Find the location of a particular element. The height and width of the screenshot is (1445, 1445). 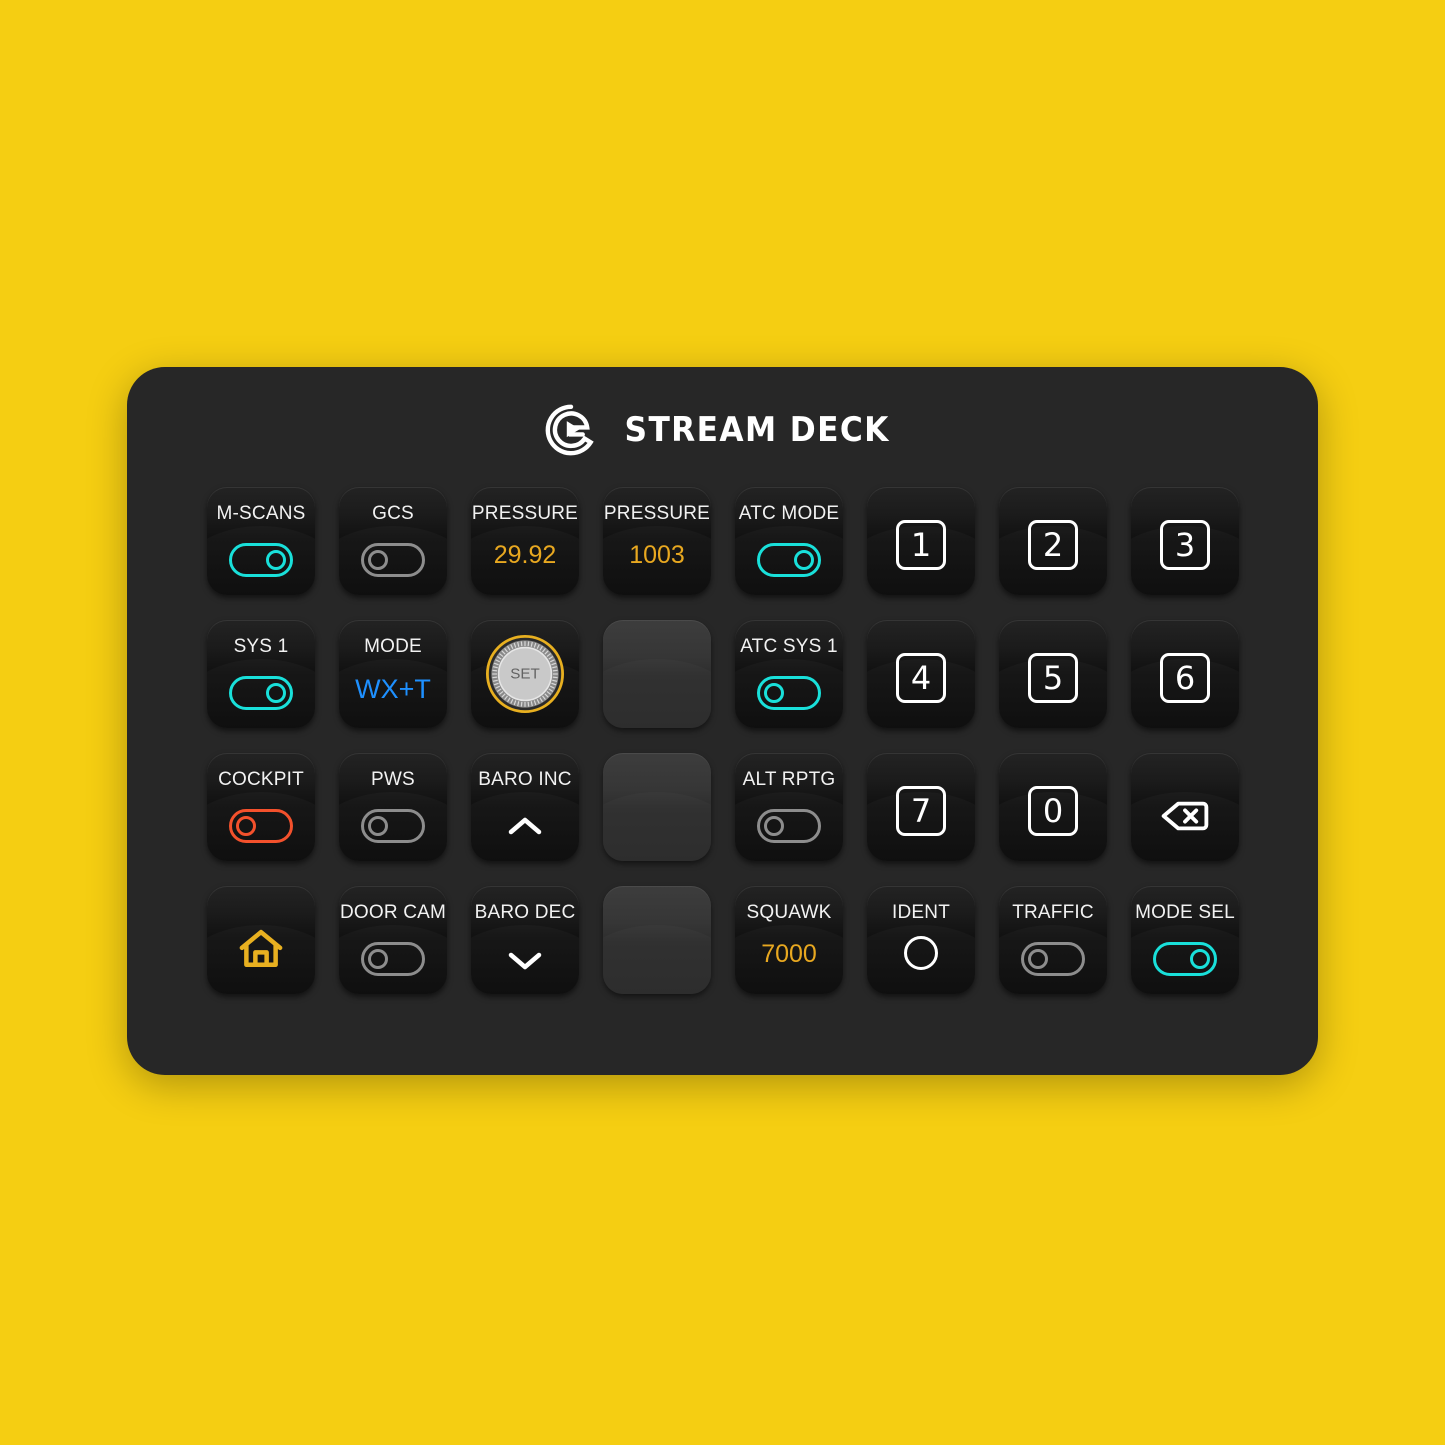

brand-header: STREAM DECK is located at coordinates (722, 430).